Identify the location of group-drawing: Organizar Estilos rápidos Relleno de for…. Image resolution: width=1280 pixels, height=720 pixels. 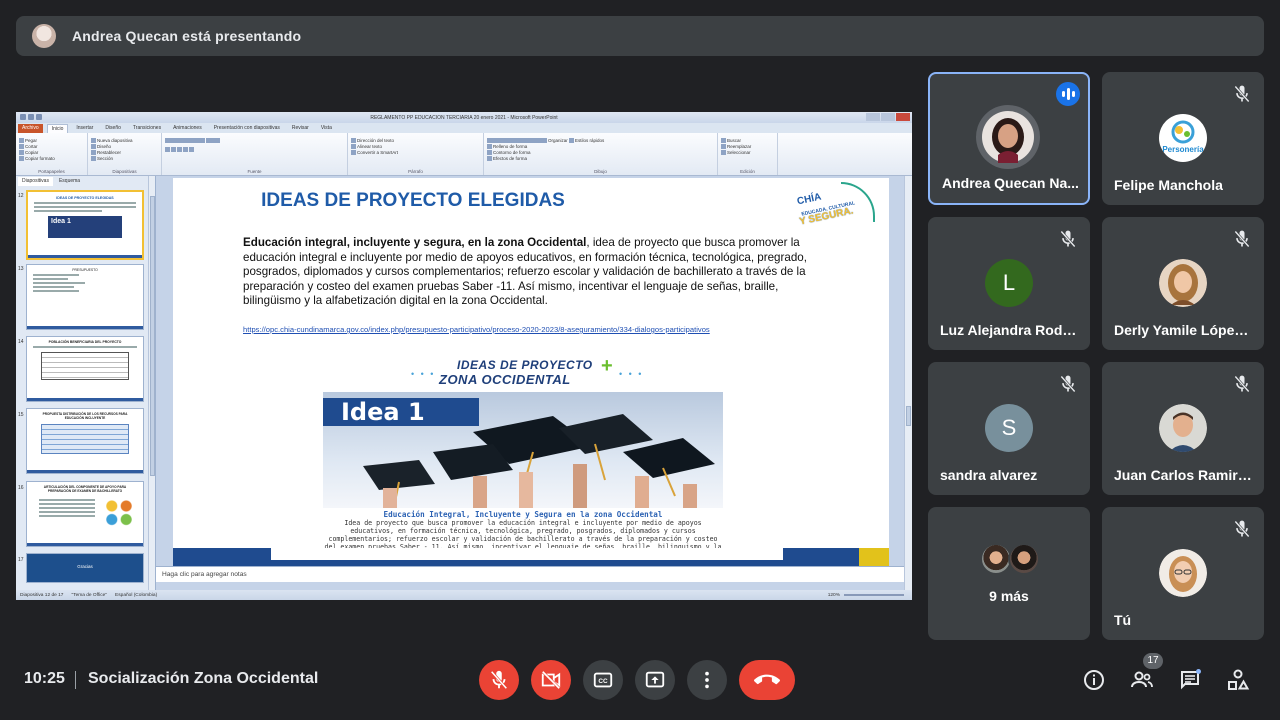
(601, 154).